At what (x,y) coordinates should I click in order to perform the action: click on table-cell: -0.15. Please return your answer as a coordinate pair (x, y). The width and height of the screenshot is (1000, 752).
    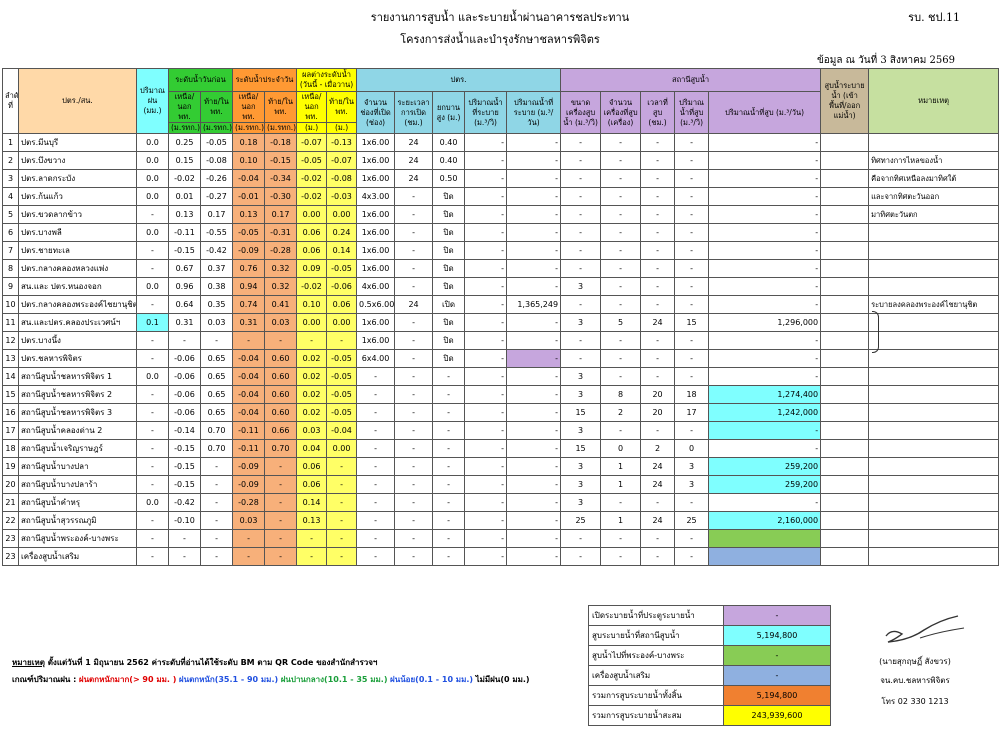
    Looking at the image, I should click on (184, 448).